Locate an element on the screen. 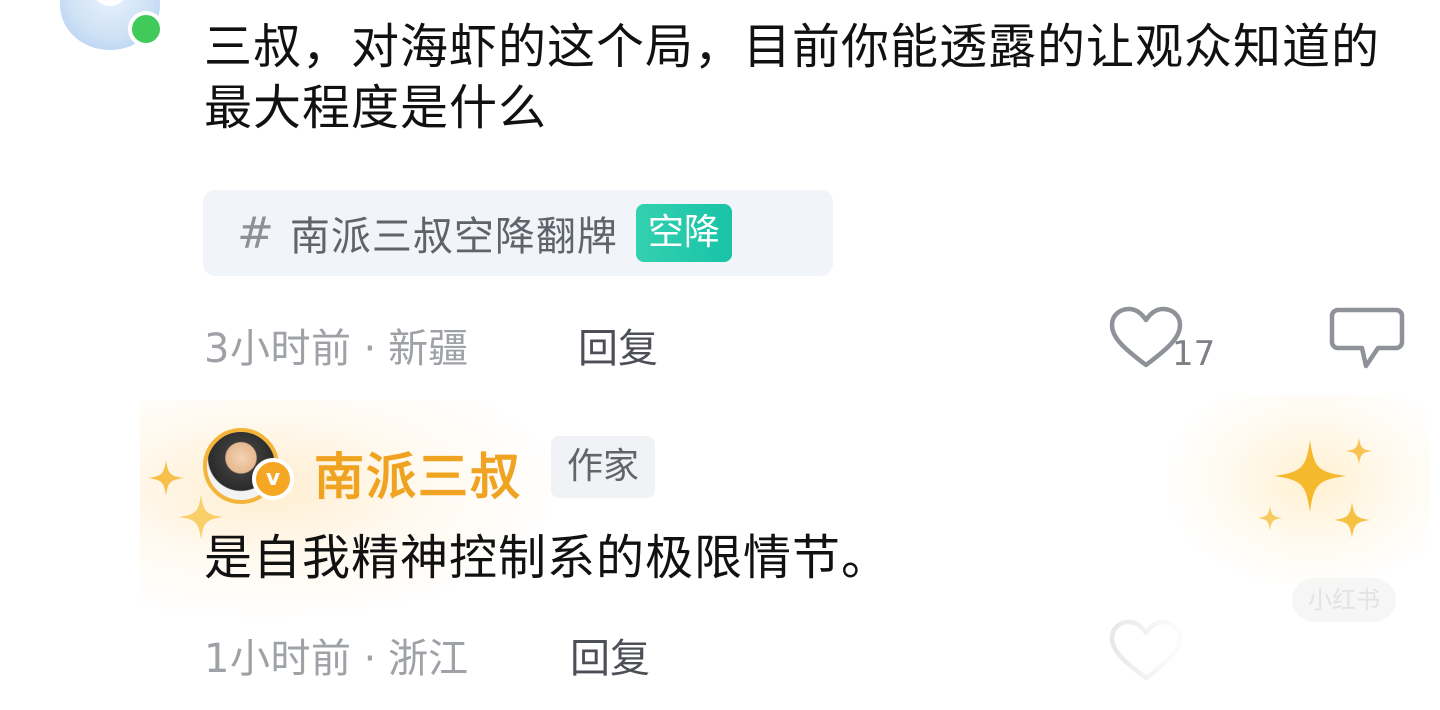 The height and width of the screenshot is (710, 1440). reply-meta: 1小时前 · 浙江 is located at coordinates (336, 655).